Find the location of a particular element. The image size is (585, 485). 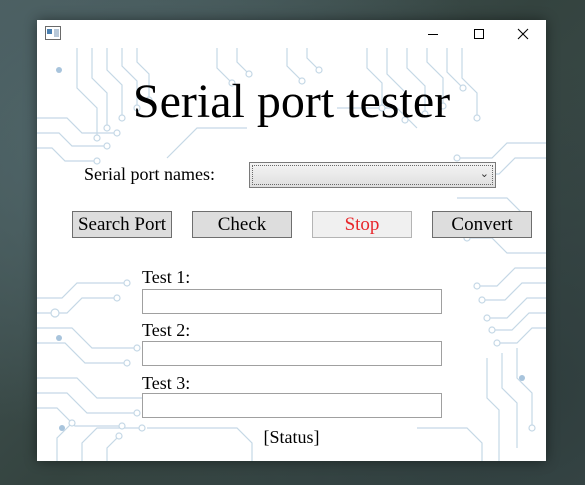

test-3-input is located at coordinates (292, 405).